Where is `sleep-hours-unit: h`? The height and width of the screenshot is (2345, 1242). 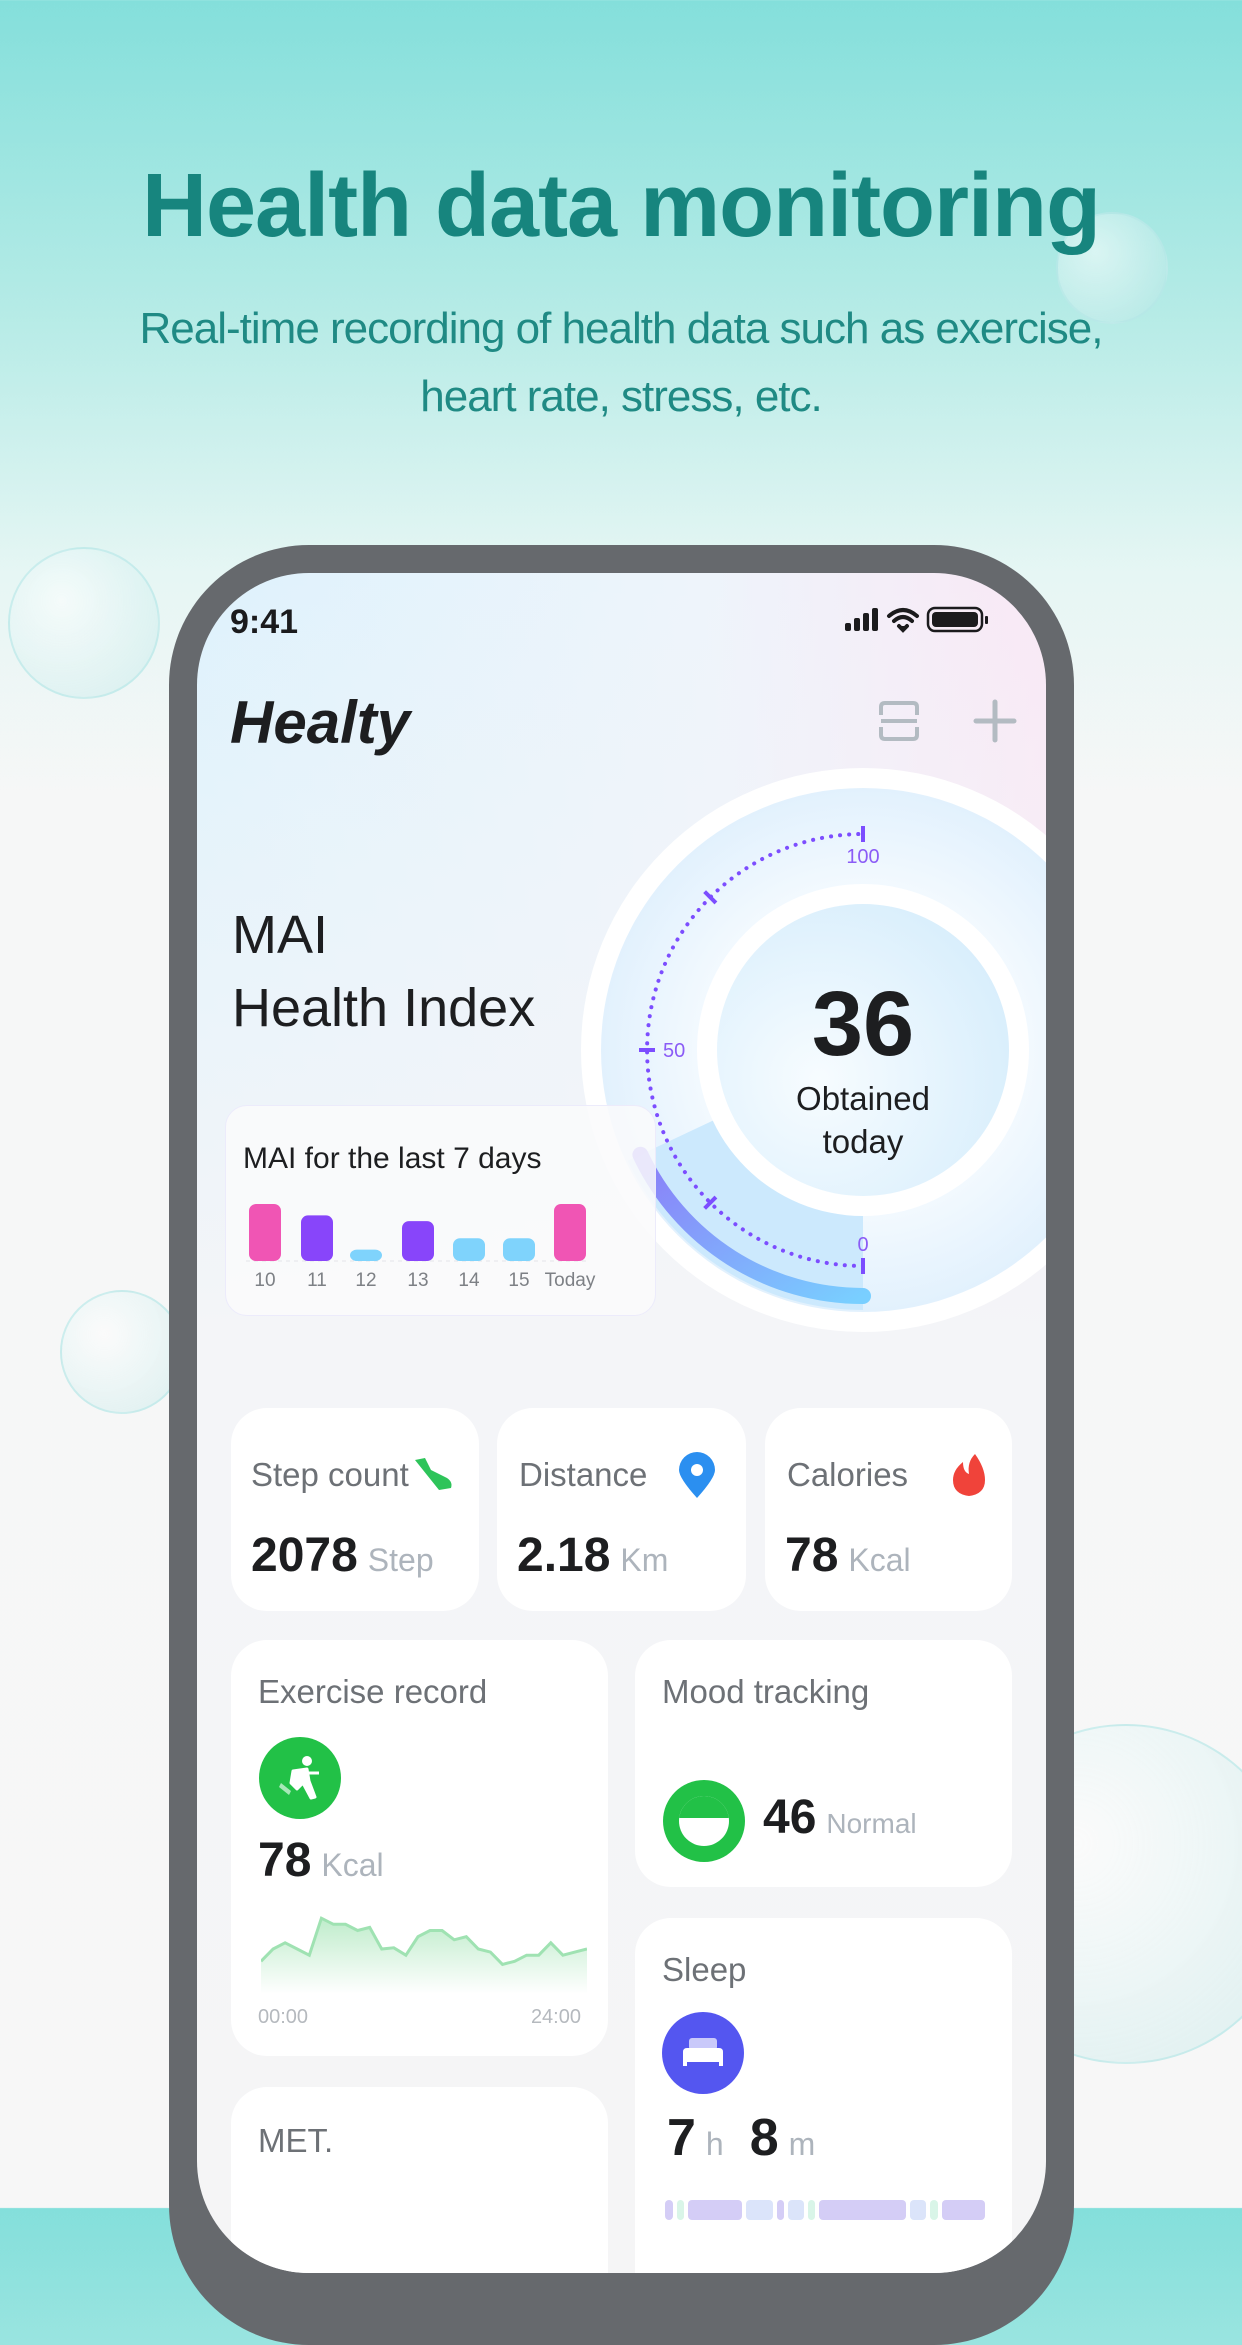 sleep-hours-unit: h is located at coordinates (714, 2144).